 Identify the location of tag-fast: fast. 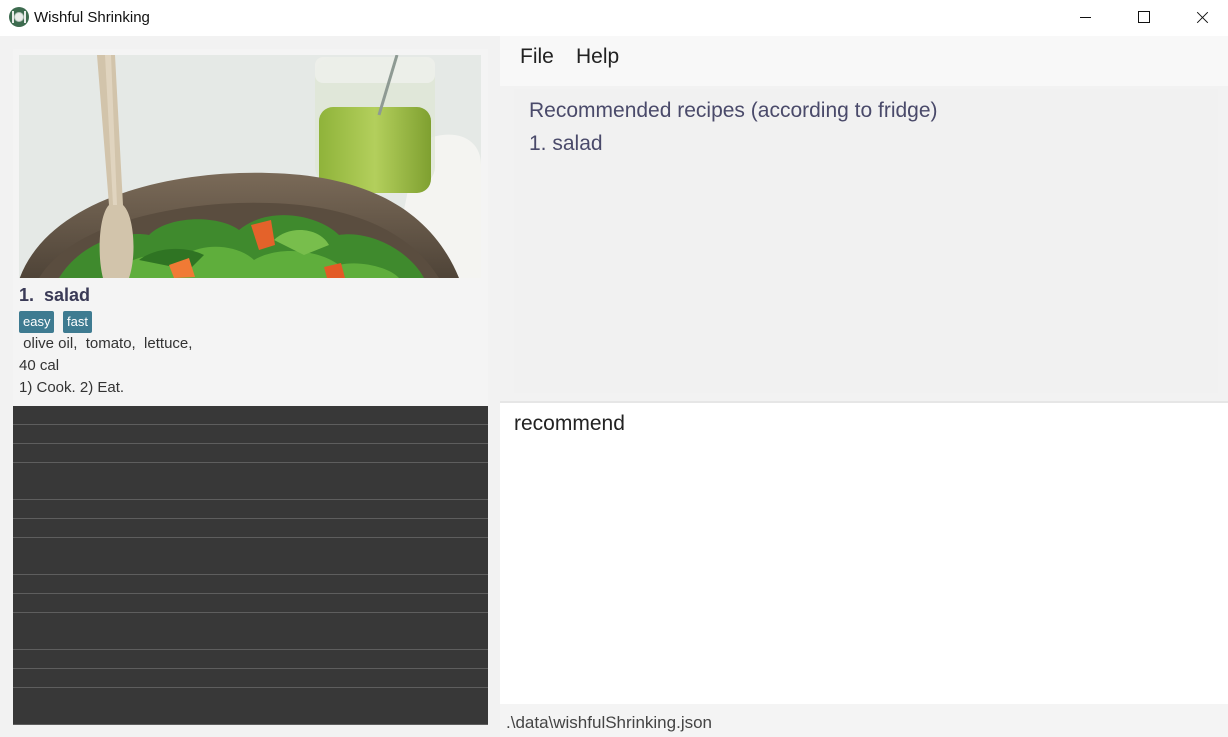
(77, 322).